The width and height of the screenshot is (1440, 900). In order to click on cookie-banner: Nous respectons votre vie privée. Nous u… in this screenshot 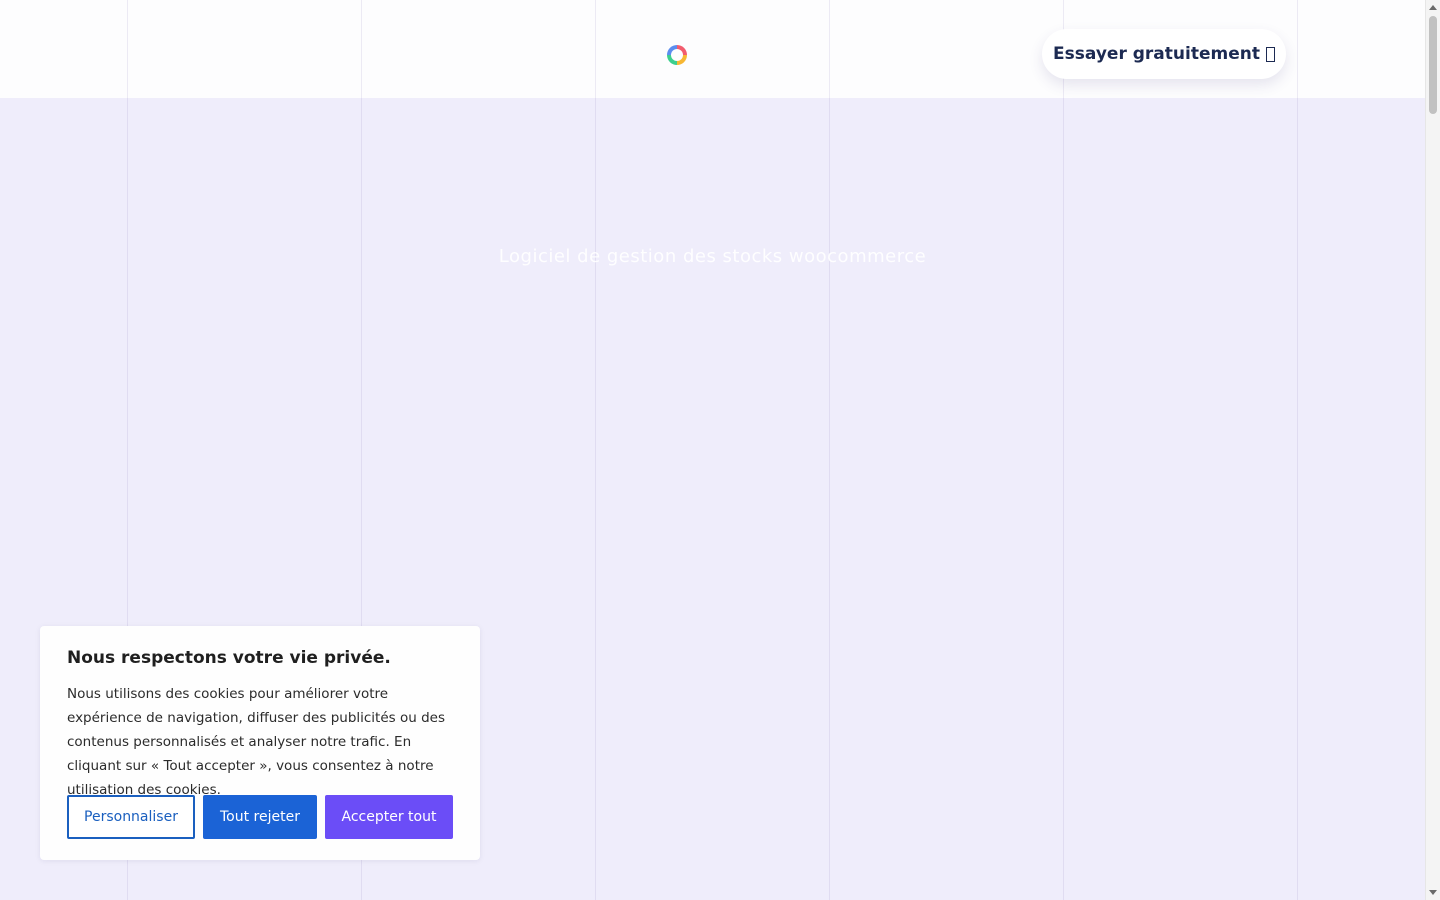, I will do `click(260, 743)`.